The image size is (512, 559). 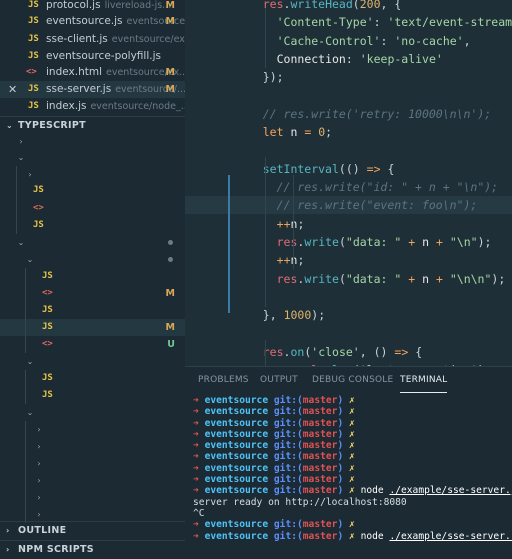 What do you see at coordinates (12, 89) in the screenshot?
I see `close-icon: ✕` at bounding box center [12, 89].